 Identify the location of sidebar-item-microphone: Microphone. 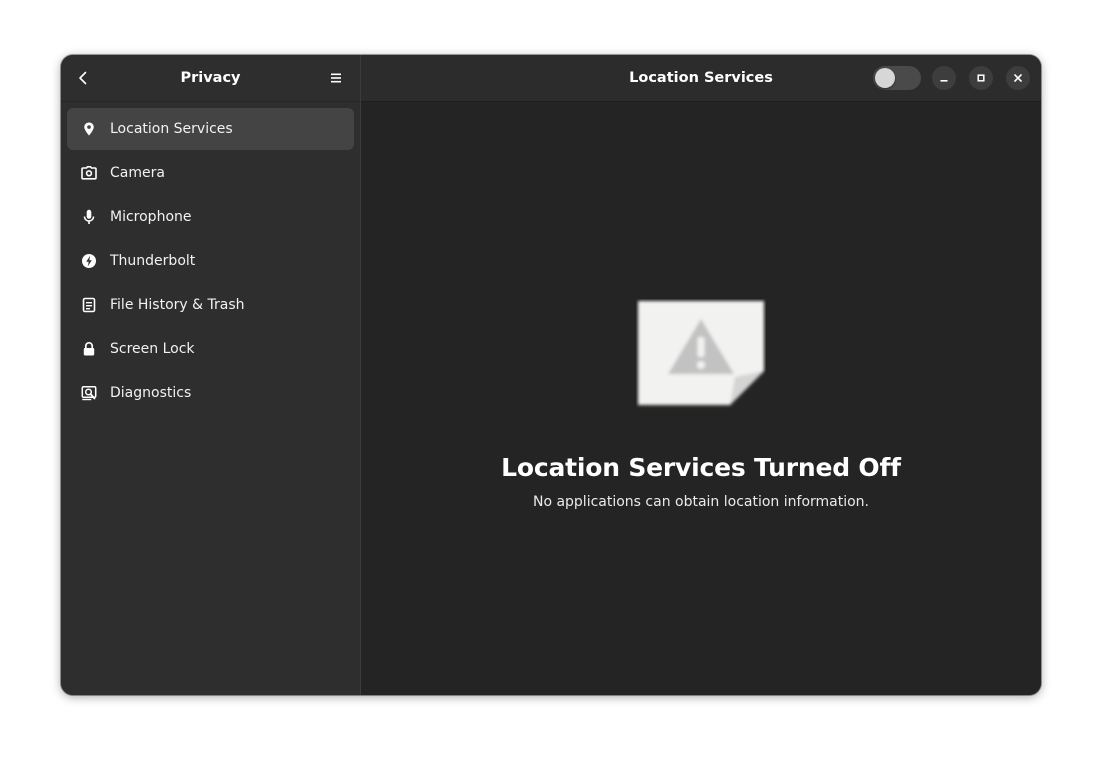
(210, 217).